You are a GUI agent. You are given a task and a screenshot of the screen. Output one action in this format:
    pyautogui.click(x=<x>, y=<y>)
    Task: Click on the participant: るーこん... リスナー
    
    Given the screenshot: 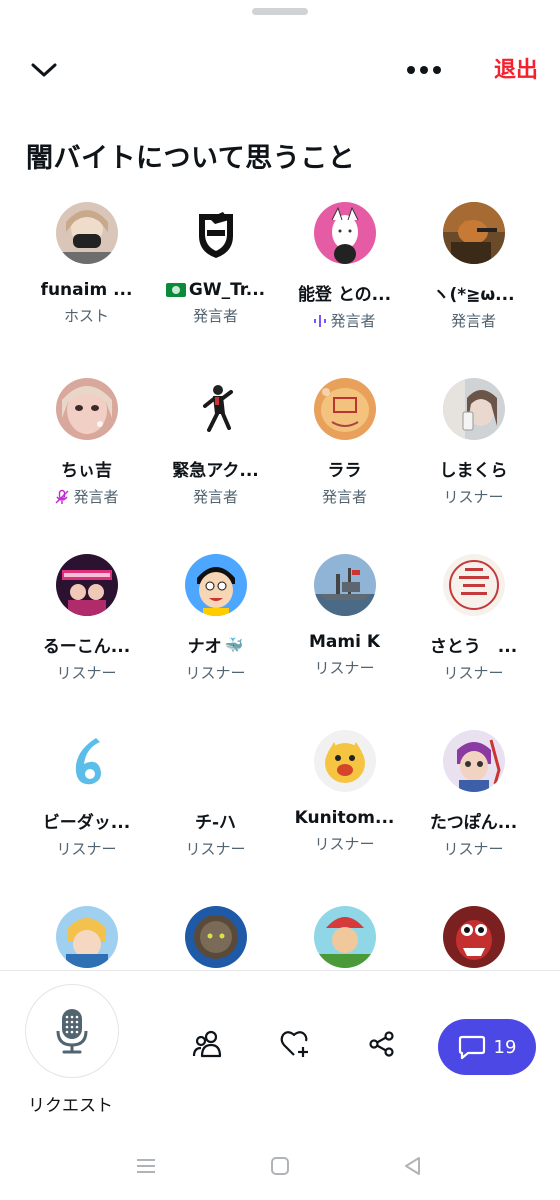 What is the action you would take?
    pyautogui.click(x=86, y=627)
    